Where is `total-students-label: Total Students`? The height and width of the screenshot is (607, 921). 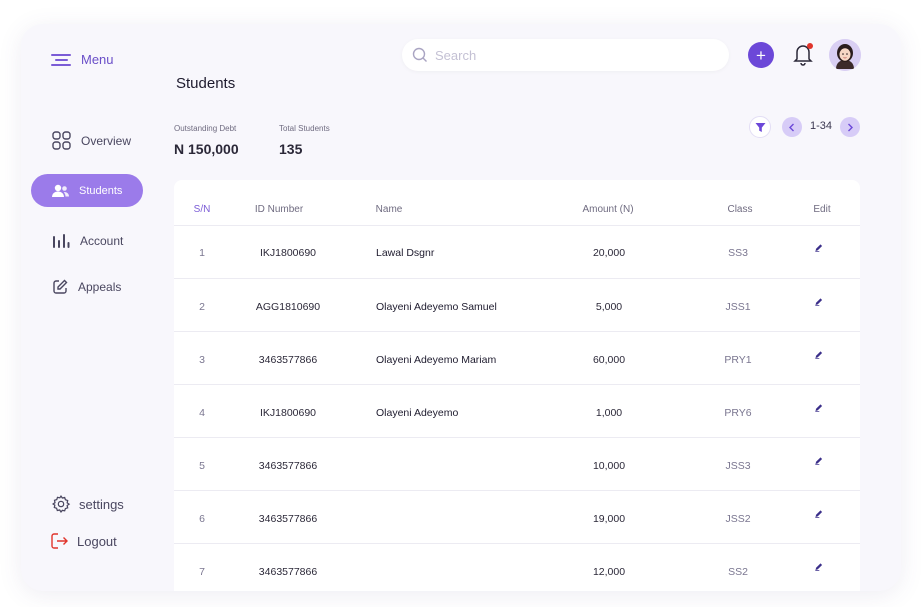
total-students-label: Total Students is located at coordinates (304, 128).